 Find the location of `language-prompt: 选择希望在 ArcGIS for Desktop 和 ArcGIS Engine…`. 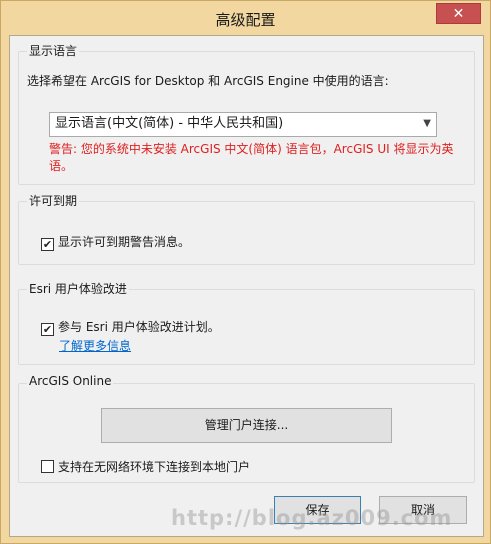

language-prompt: 选择希望在 ArcGIS for Desktop 和 ArcGIS Engine… is located at coordinates (208, 81).